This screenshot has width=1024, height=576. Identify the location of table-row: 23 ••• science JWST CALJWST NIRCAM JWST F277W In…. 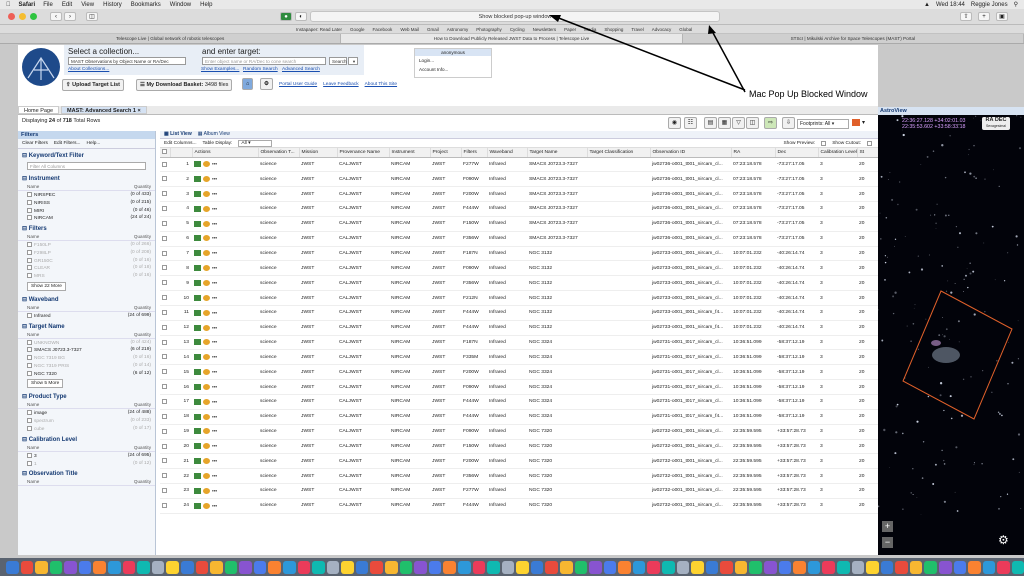
(519, 491).